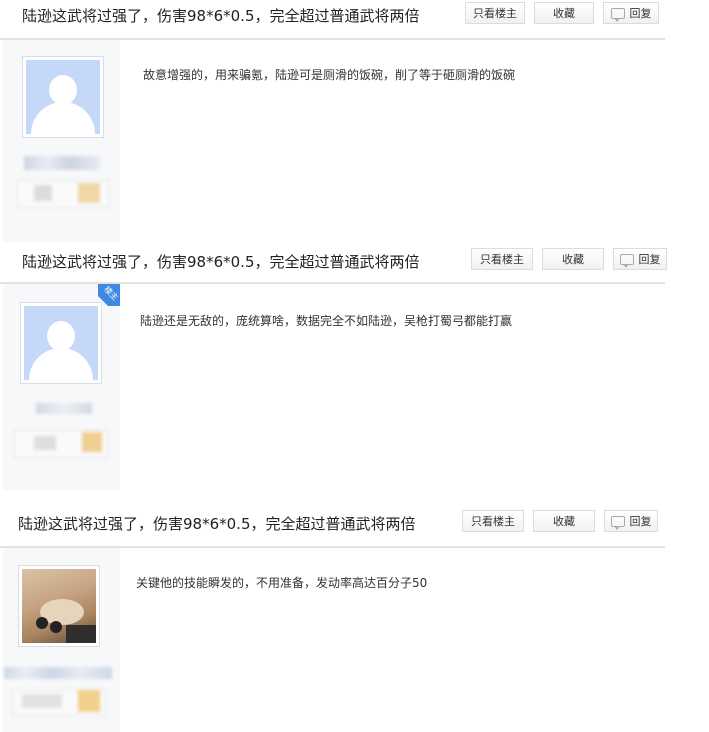  Describe the element at coordinates (326, 321) in the screenshot. I see `post-content: 陆逊还是无敌的，庞统算啥，数据完全不如陆逊，吴枪打蜀弓都能打赢` at that location.